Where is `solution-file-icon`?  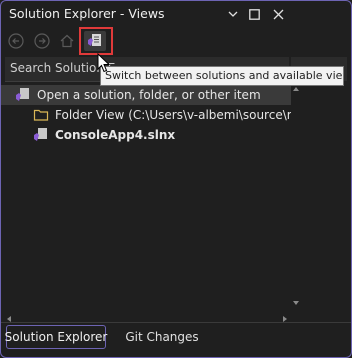 solution-file-icon is located at coordinates (41, 135).